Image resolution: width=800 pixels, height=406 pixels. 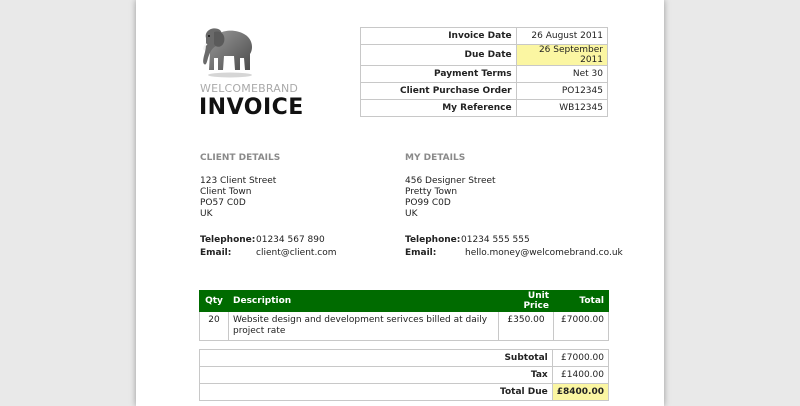 What do you see at coordinates (411, 214) in the screenshot?
I see `my-address-line: UK` at bounding box center [411, 214].